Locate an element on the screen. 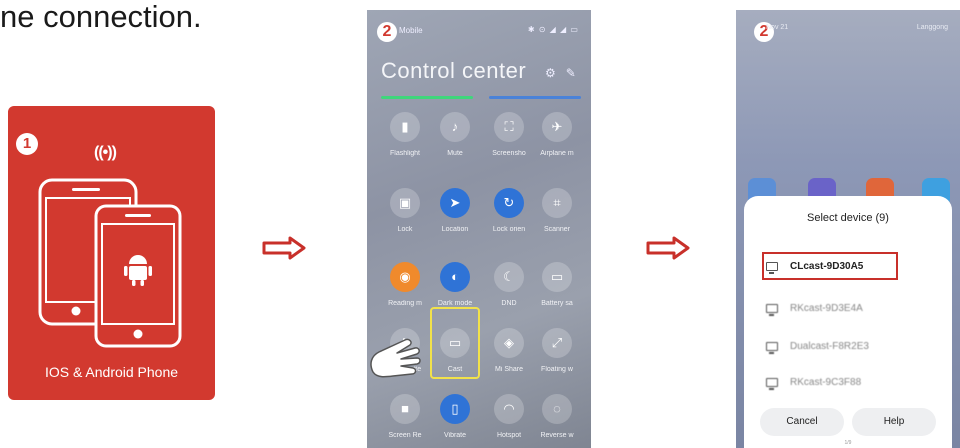 The width and height of the screenshot is (960, 448). tile-airplane-m: ✈ Airplane m is located at coordinates (557, 134).